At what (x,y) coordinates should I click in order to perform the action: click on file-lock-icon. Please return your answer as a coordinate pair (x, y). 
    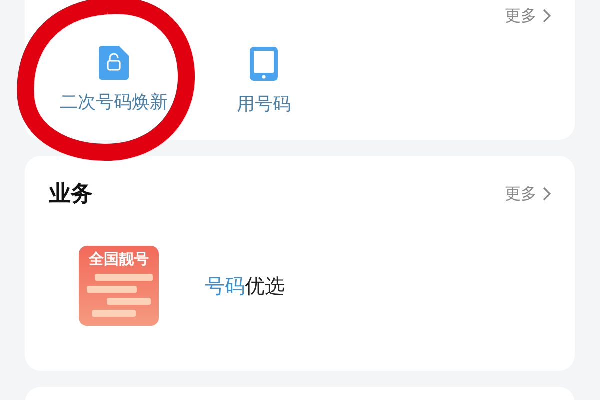
    Looking at the image, I should click on (114, 63).